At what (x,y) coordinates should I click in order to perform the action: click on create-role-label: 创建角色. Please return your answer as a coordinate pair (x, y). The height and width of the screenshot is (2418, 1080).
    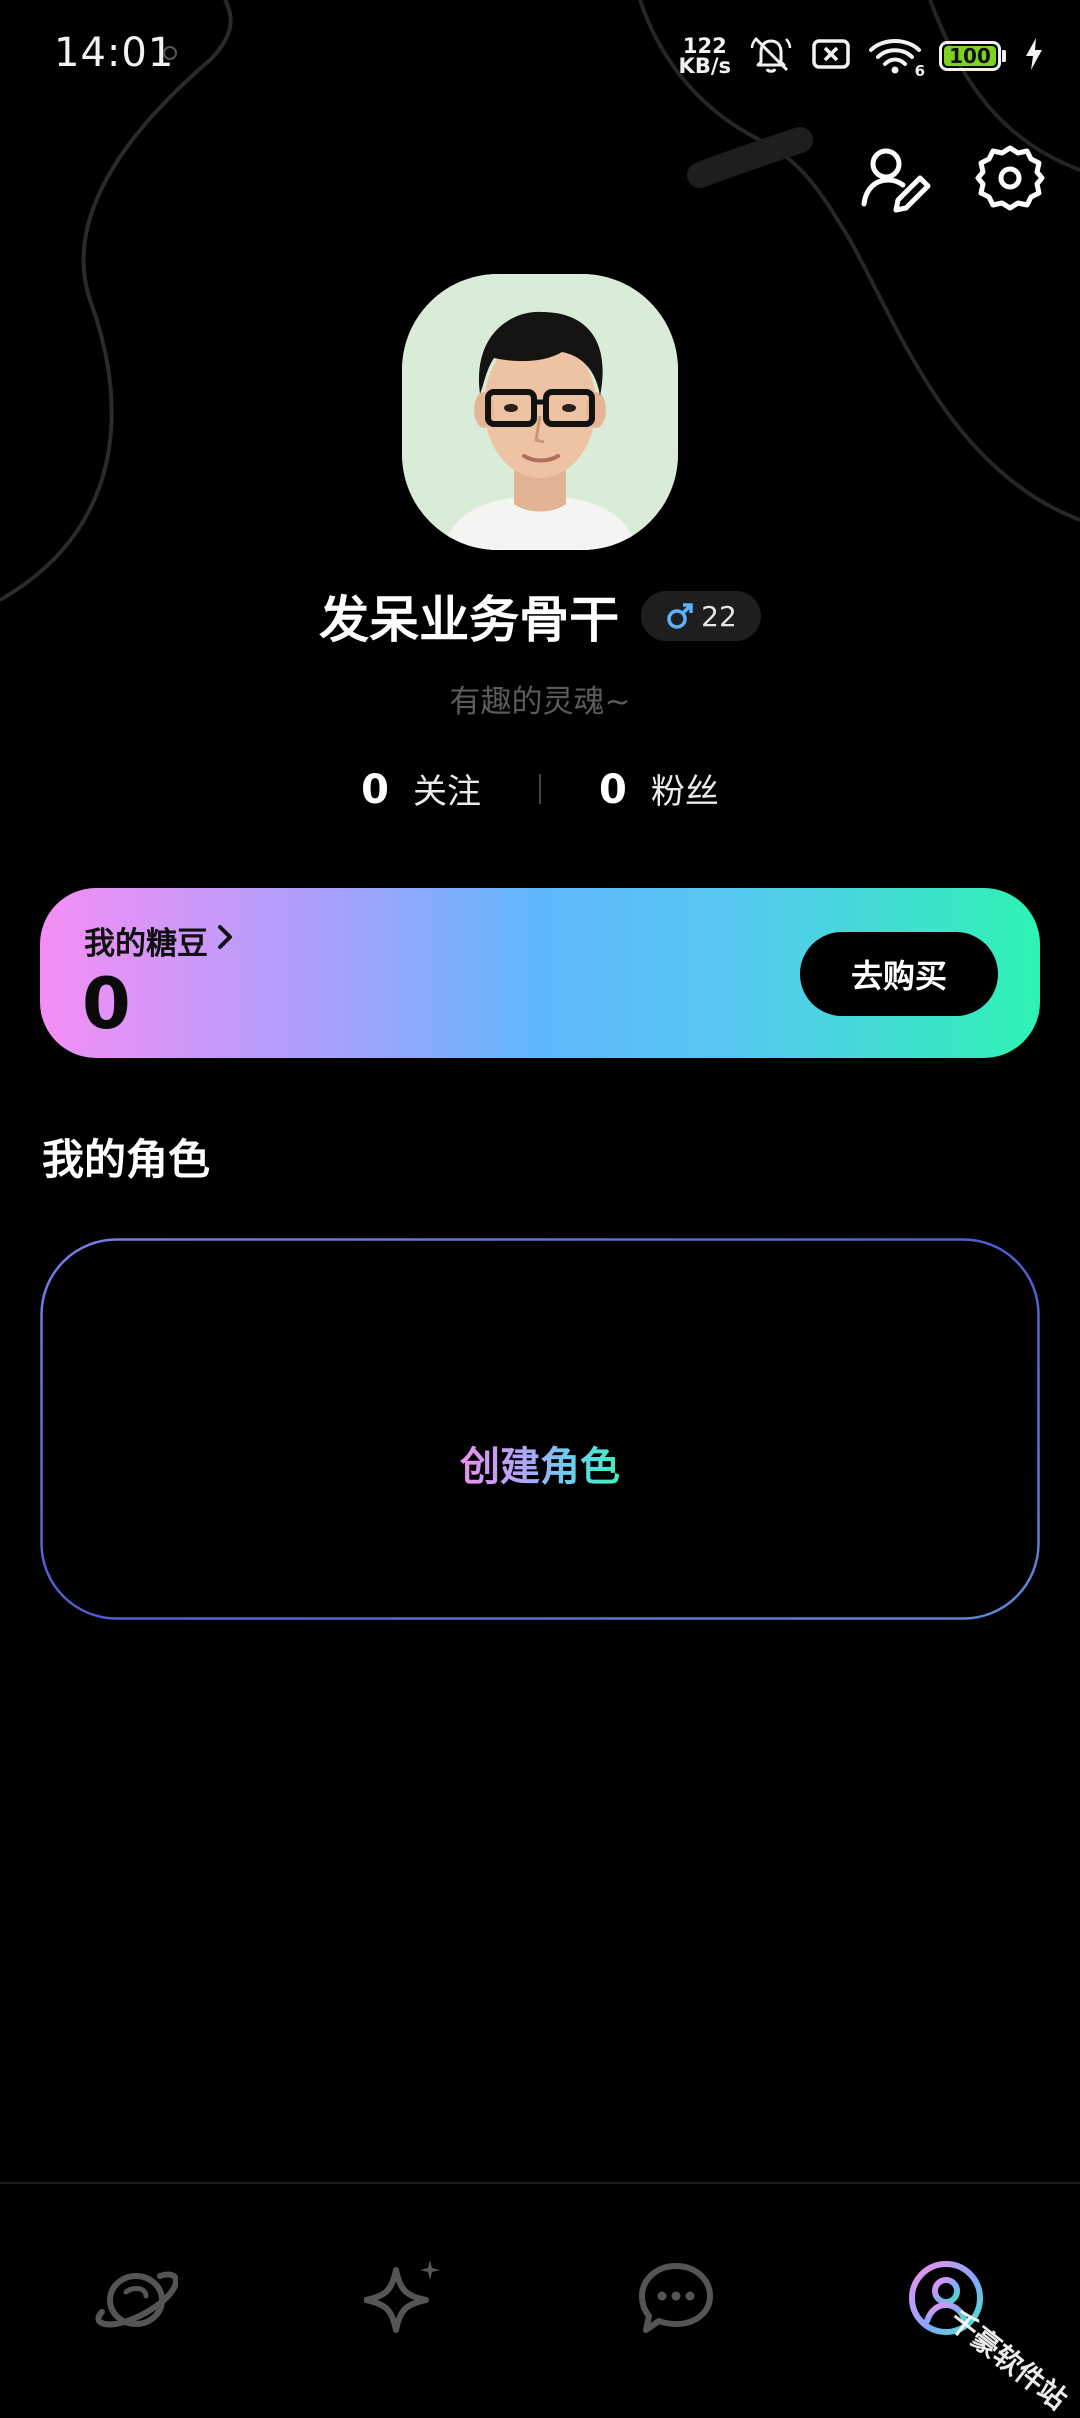
    Looking at the image, I should click on (540, 1463).